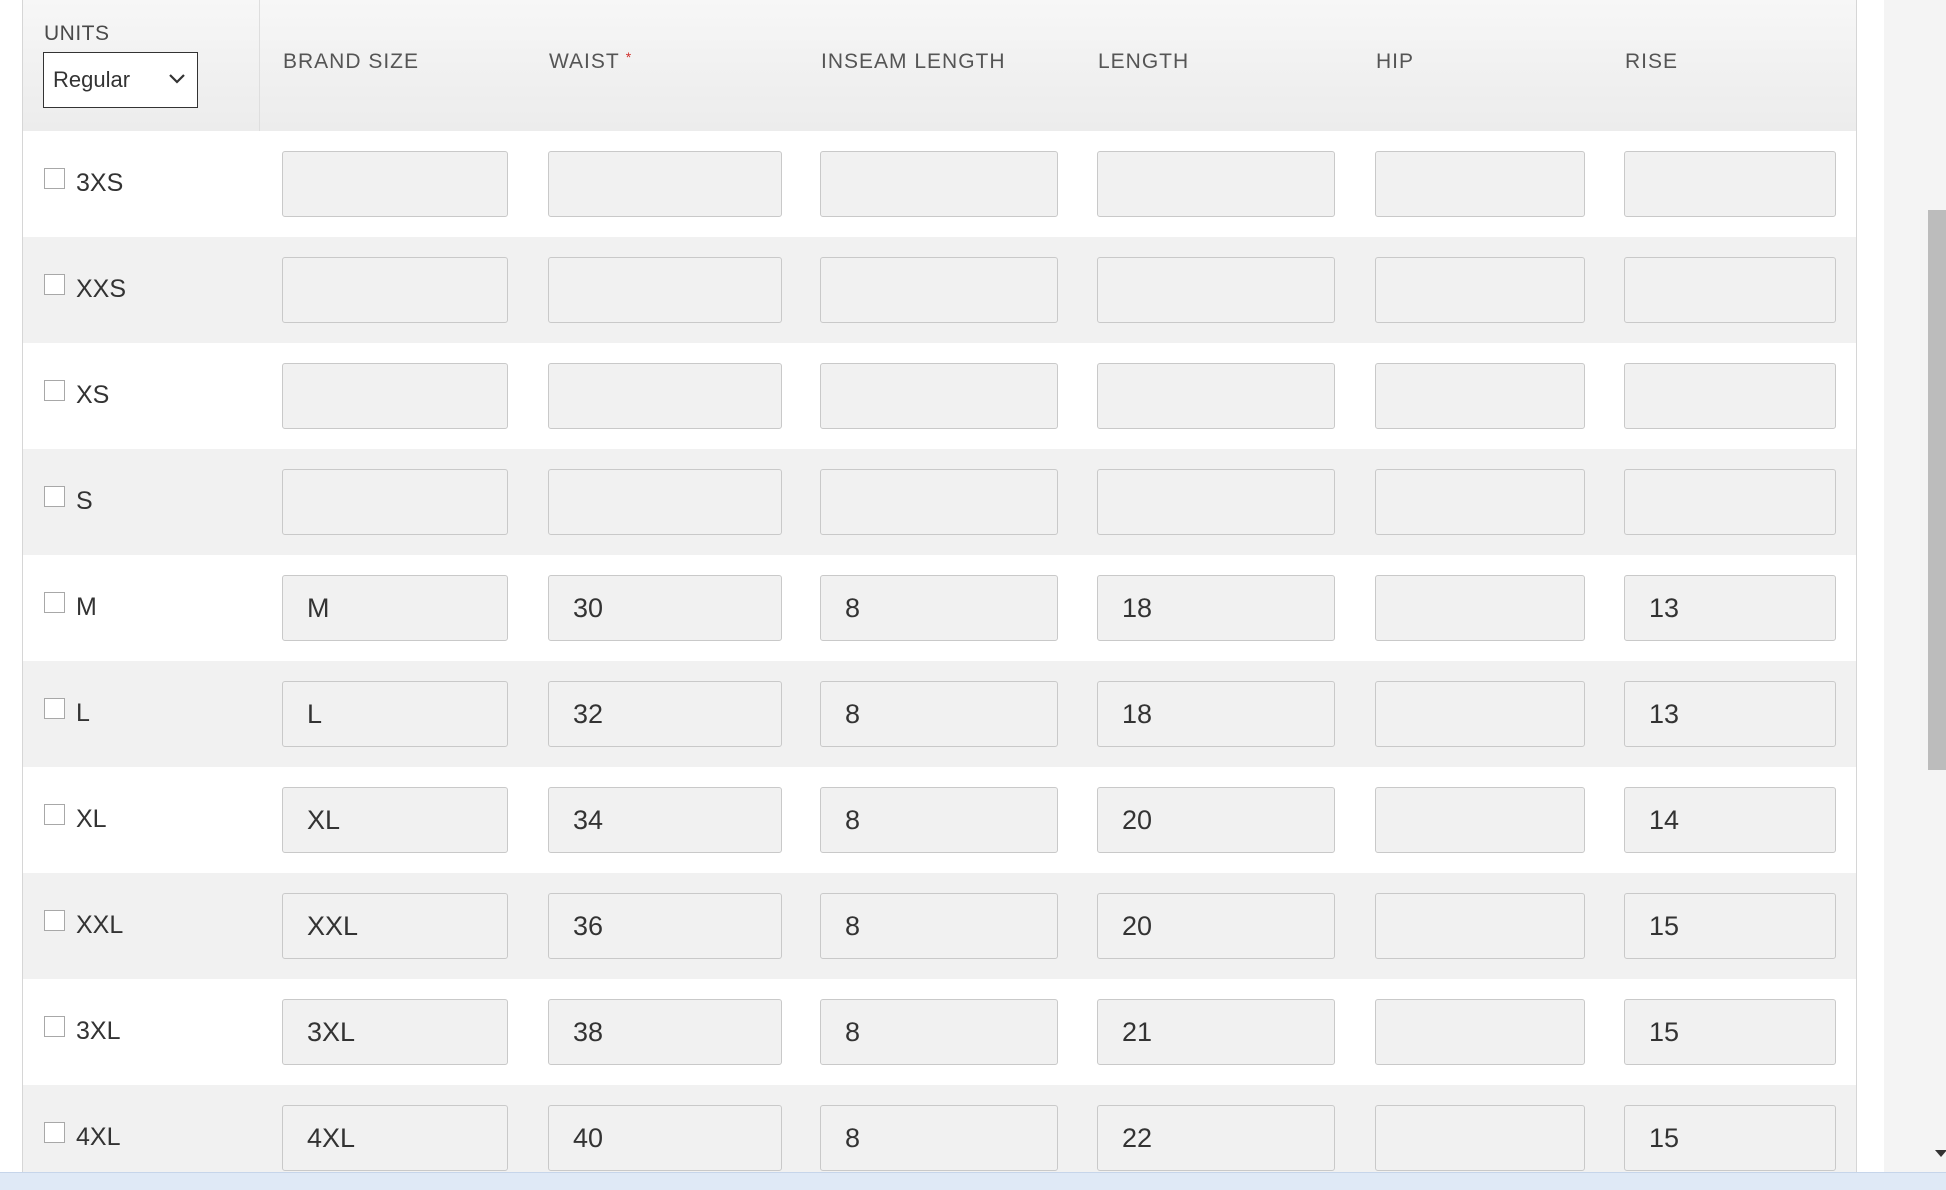  What do you see at coordinates (91, 819) in the screenshot?
I see `size-label: XL` at bounding box center [91, 819].